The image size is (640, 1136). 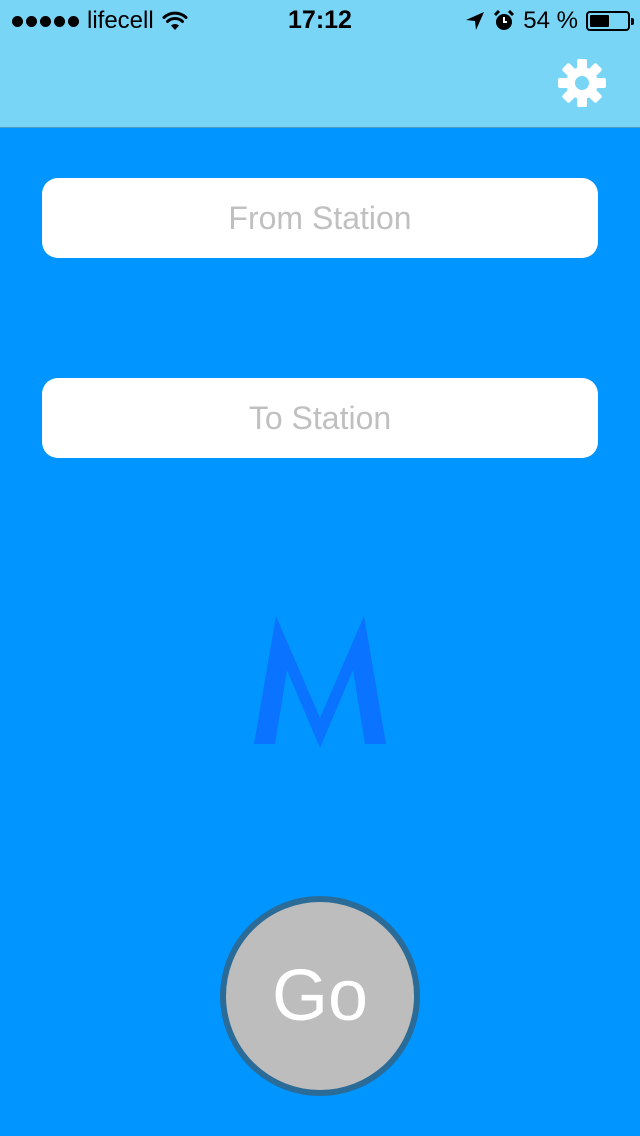 What do you see at coordinates (320, 418) in the screenshot?
I see `to-station-input` at bounding box center [320, 418].